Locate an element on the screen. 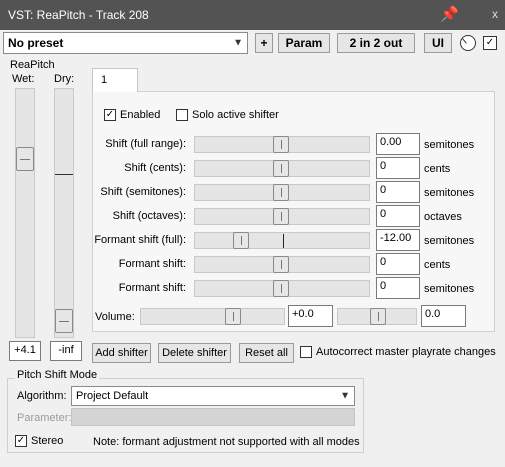 The width and height of the screenshot is (505, 467). pin-icon: 📌 is located at coordinates (449, 14).